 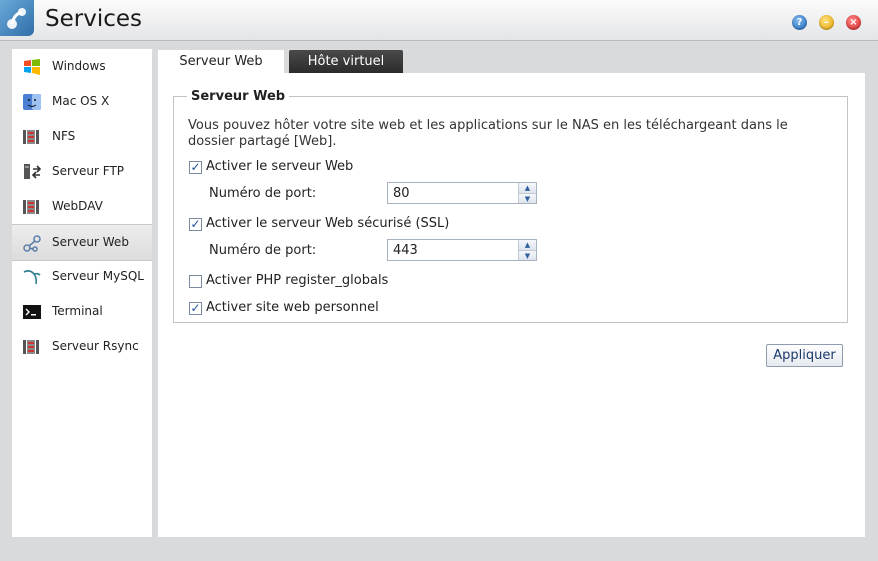 I want to click on sidebar-item-label: Serveur Rsync, so click(x=95, y=346).